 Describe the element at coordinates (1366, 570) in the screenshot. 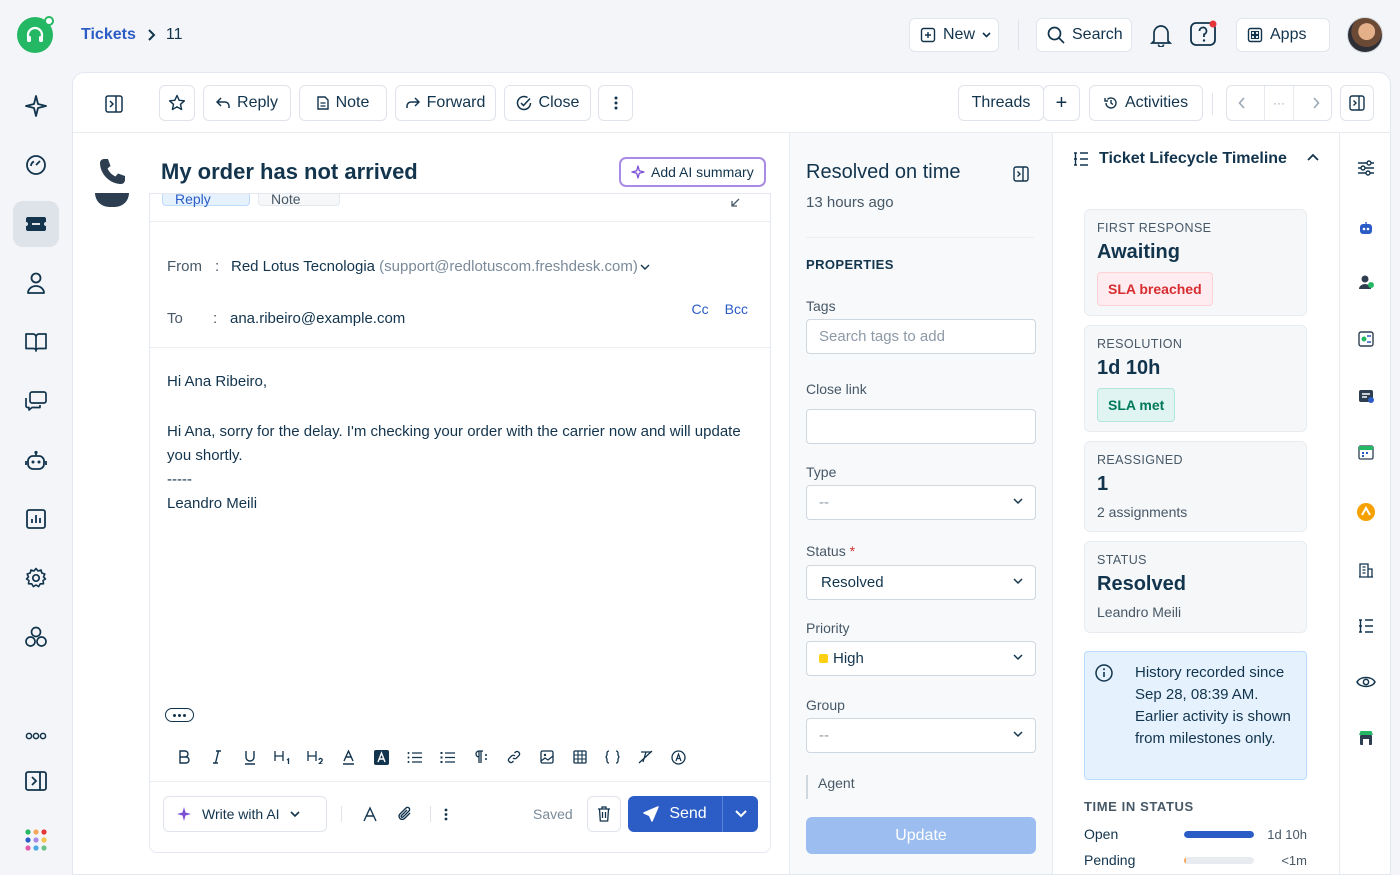

I see `building-app-icon` at that location.